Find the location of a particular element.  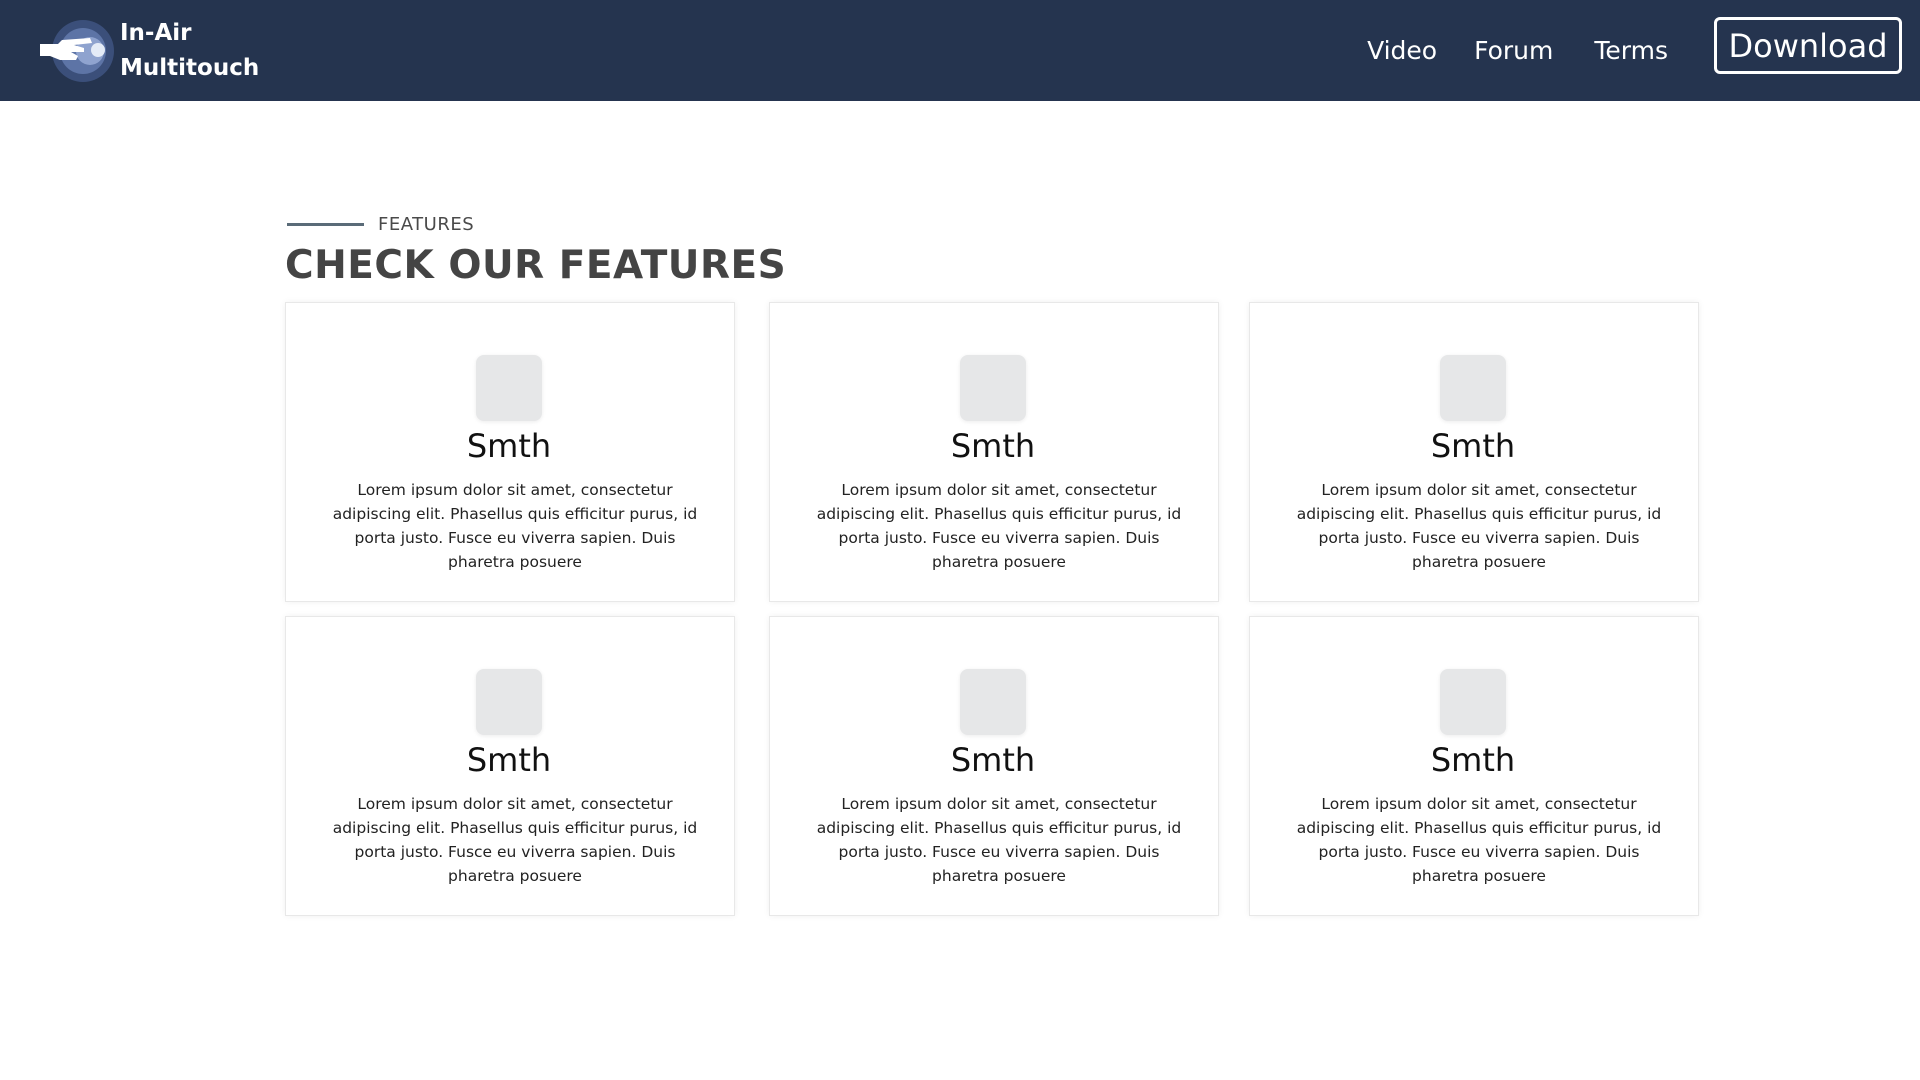

main-nav: Video Forum Terms Download is located at coordinates (1643, 50).